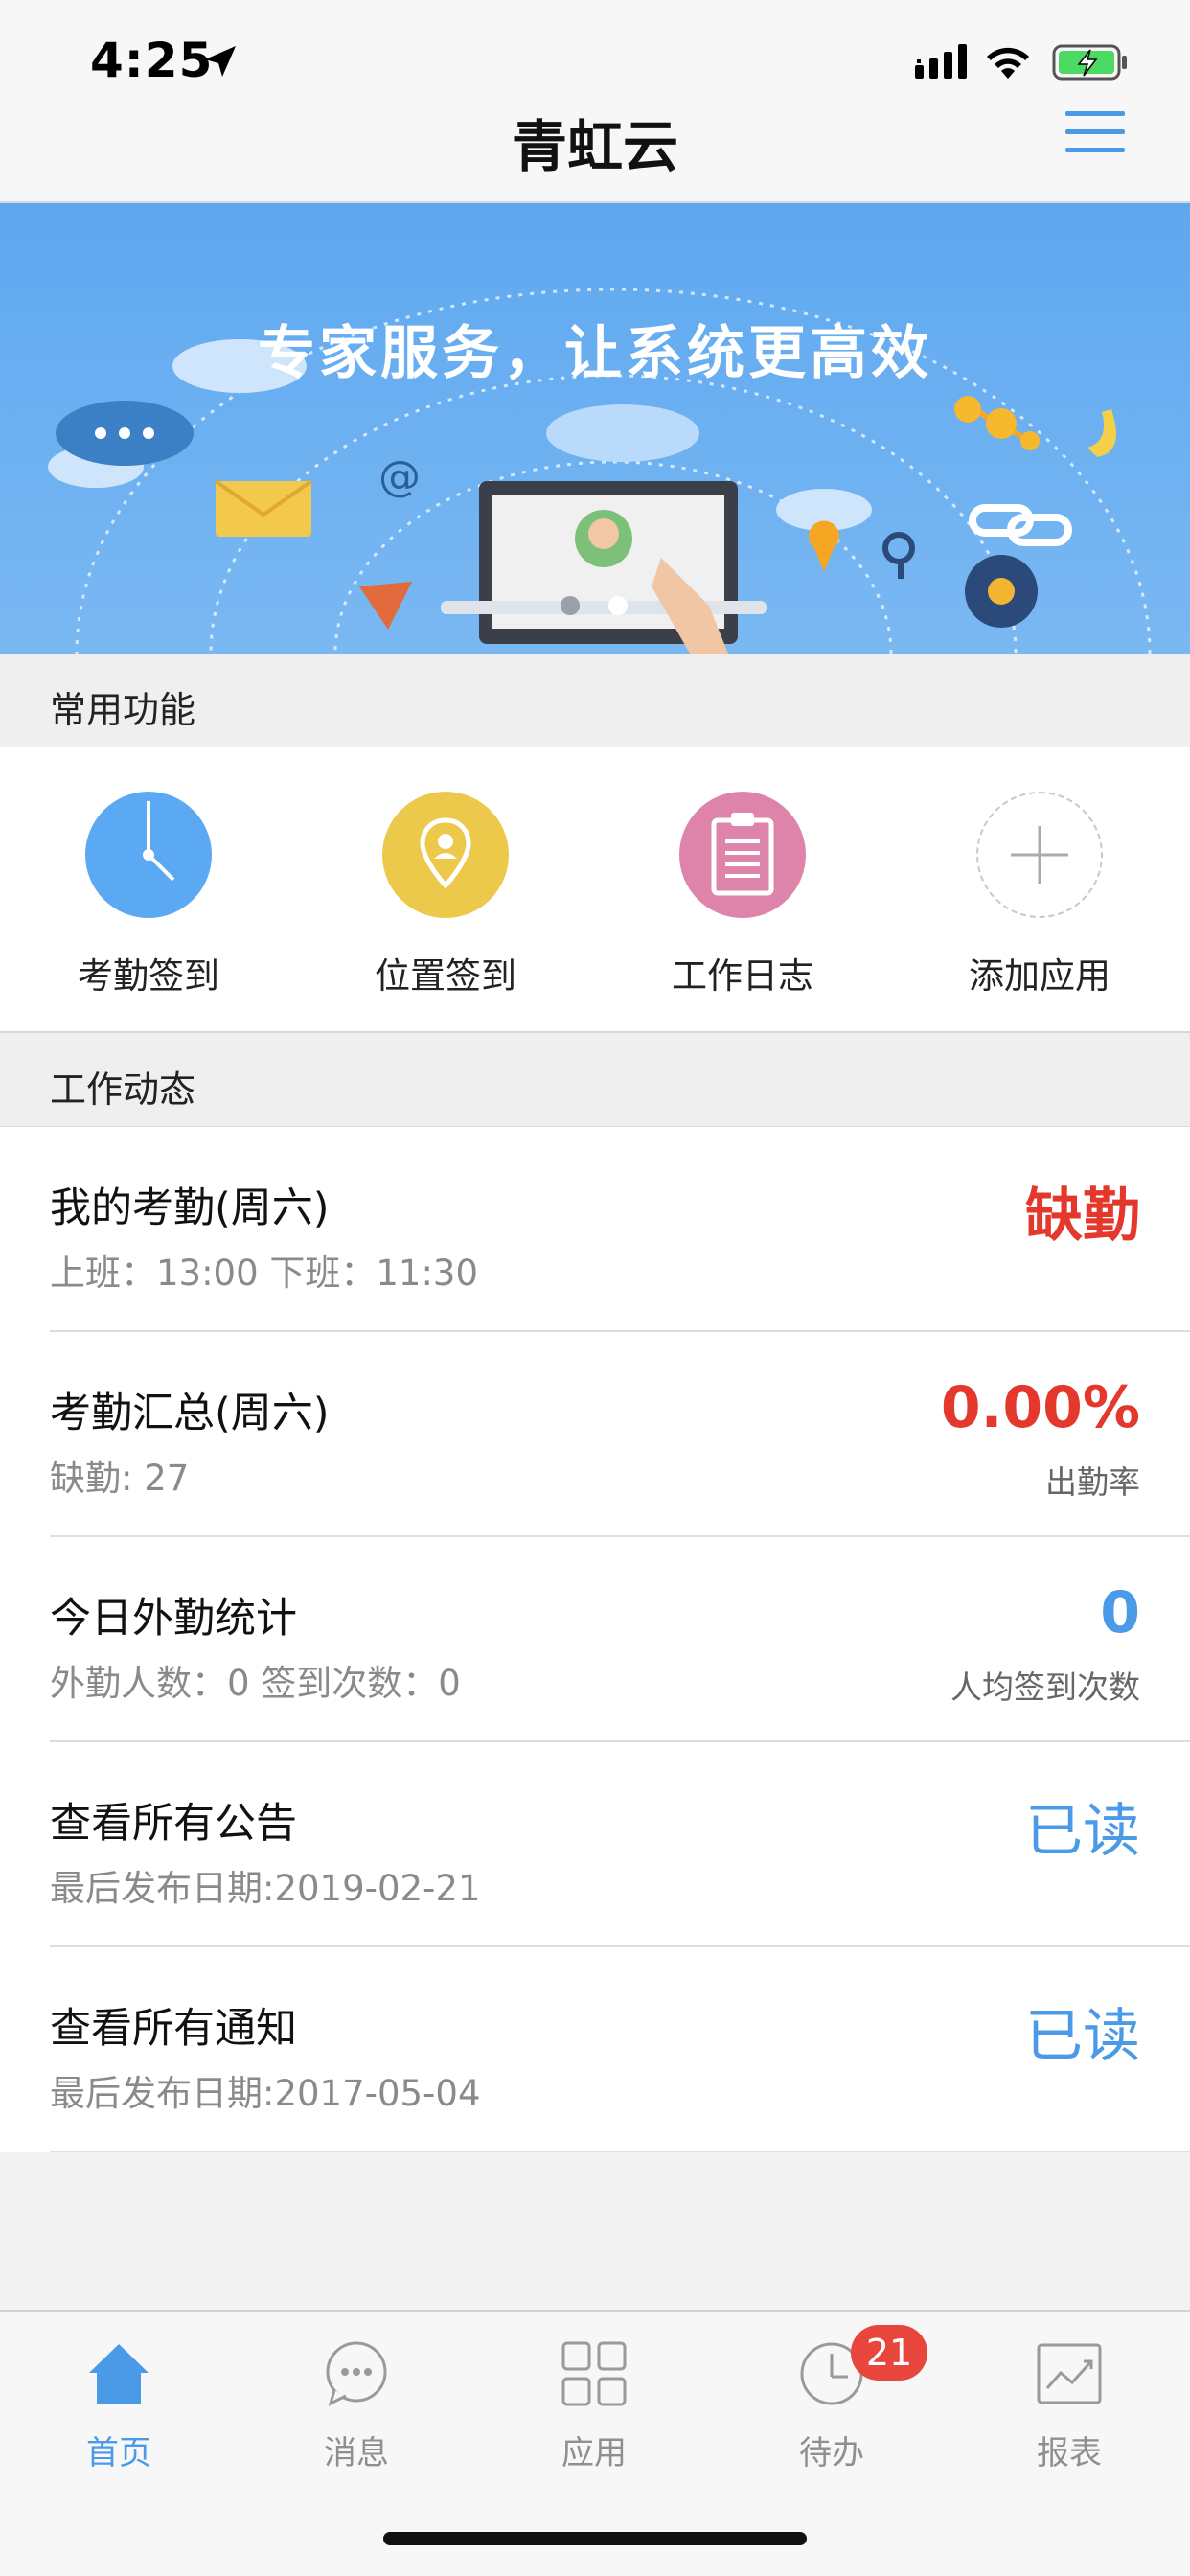 The height and width of the screenshot is (2576, 1190). What do you see at coordinates (174, 1824) in the screenshot?
I see `feed-row-title: 查看所有公告` at bounding box center [174, 1824].